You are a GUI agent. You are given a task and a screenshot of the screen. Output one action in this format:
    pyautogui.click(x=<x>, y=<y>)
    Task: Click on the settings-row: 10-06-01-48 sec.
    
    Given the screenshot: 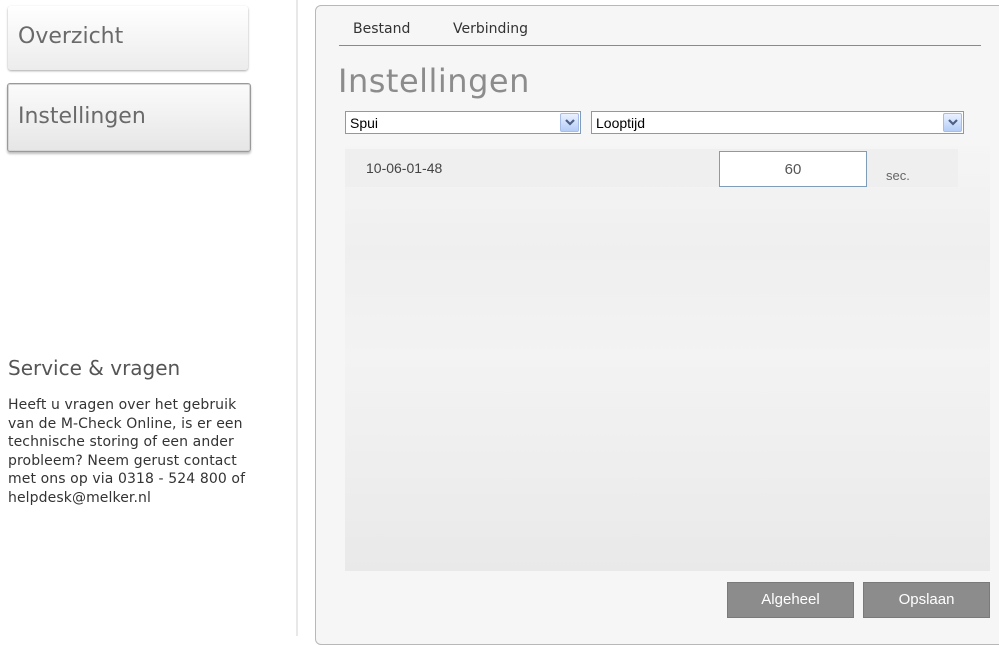 What is the action you would take?
    pyautogui.click(x=651, y=168)
    